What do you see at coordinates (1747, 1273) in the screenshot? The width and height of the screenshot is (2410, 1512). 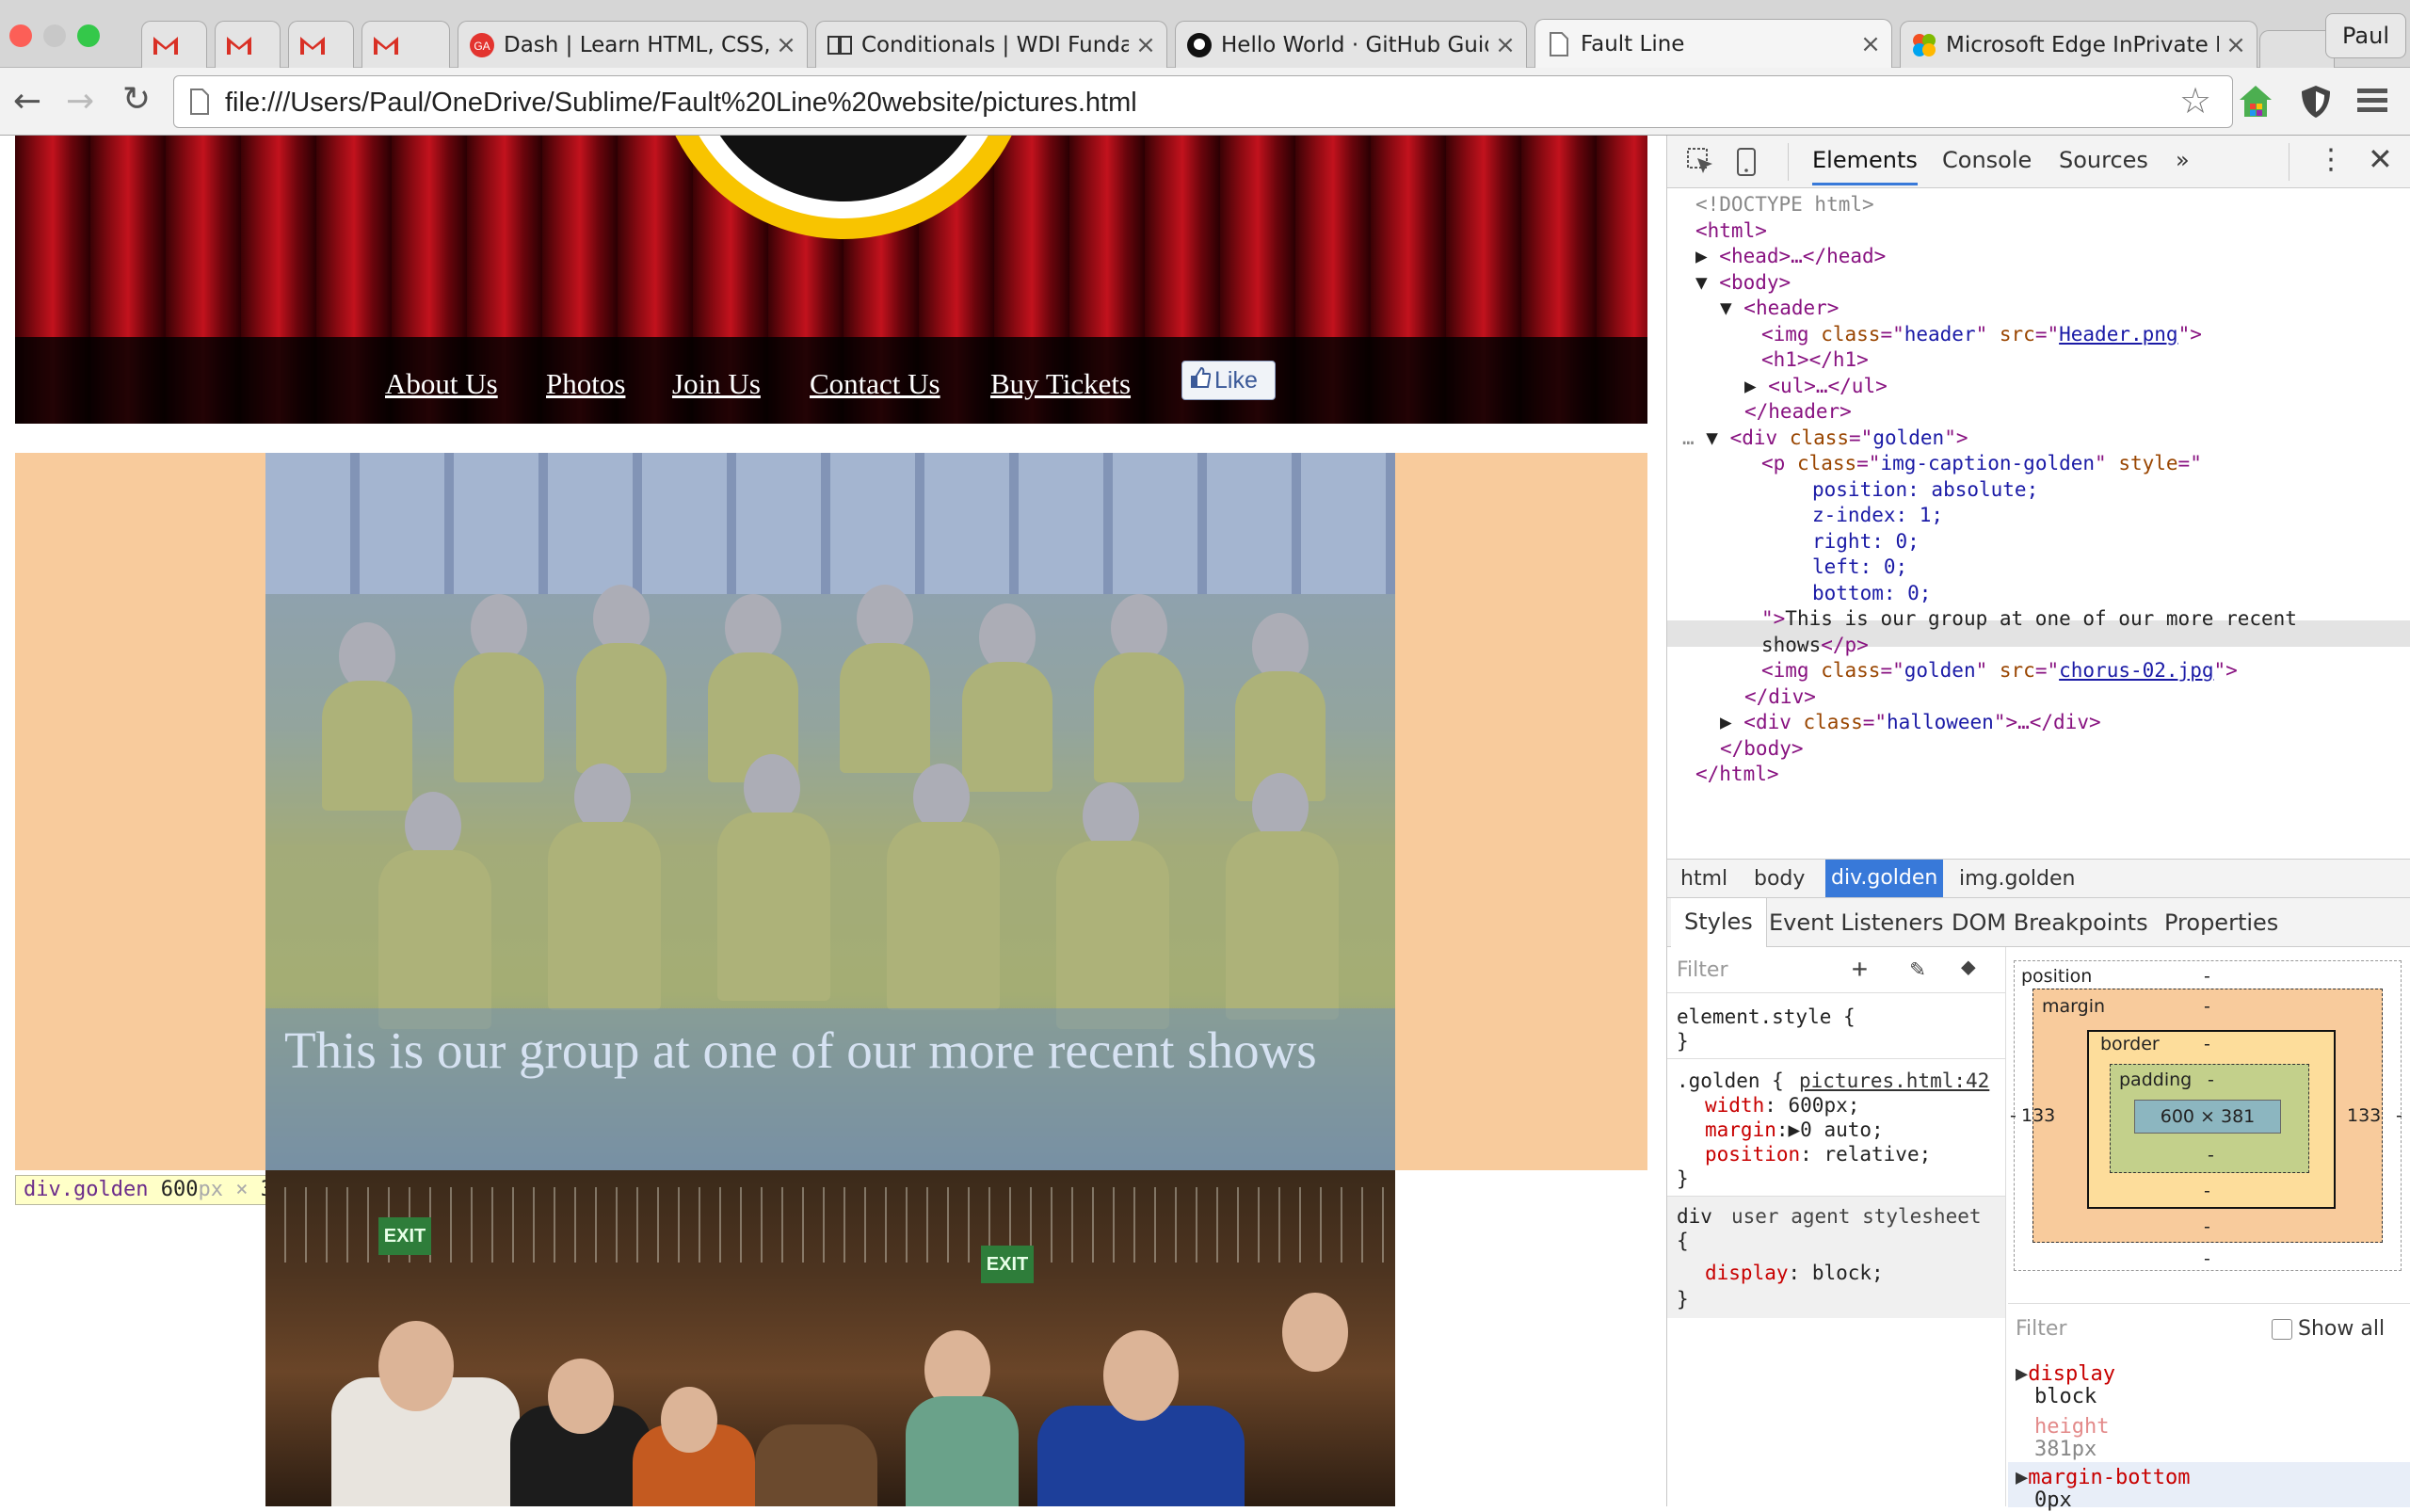 I see `prop-name: display` at bounding box center [1747, 1273].